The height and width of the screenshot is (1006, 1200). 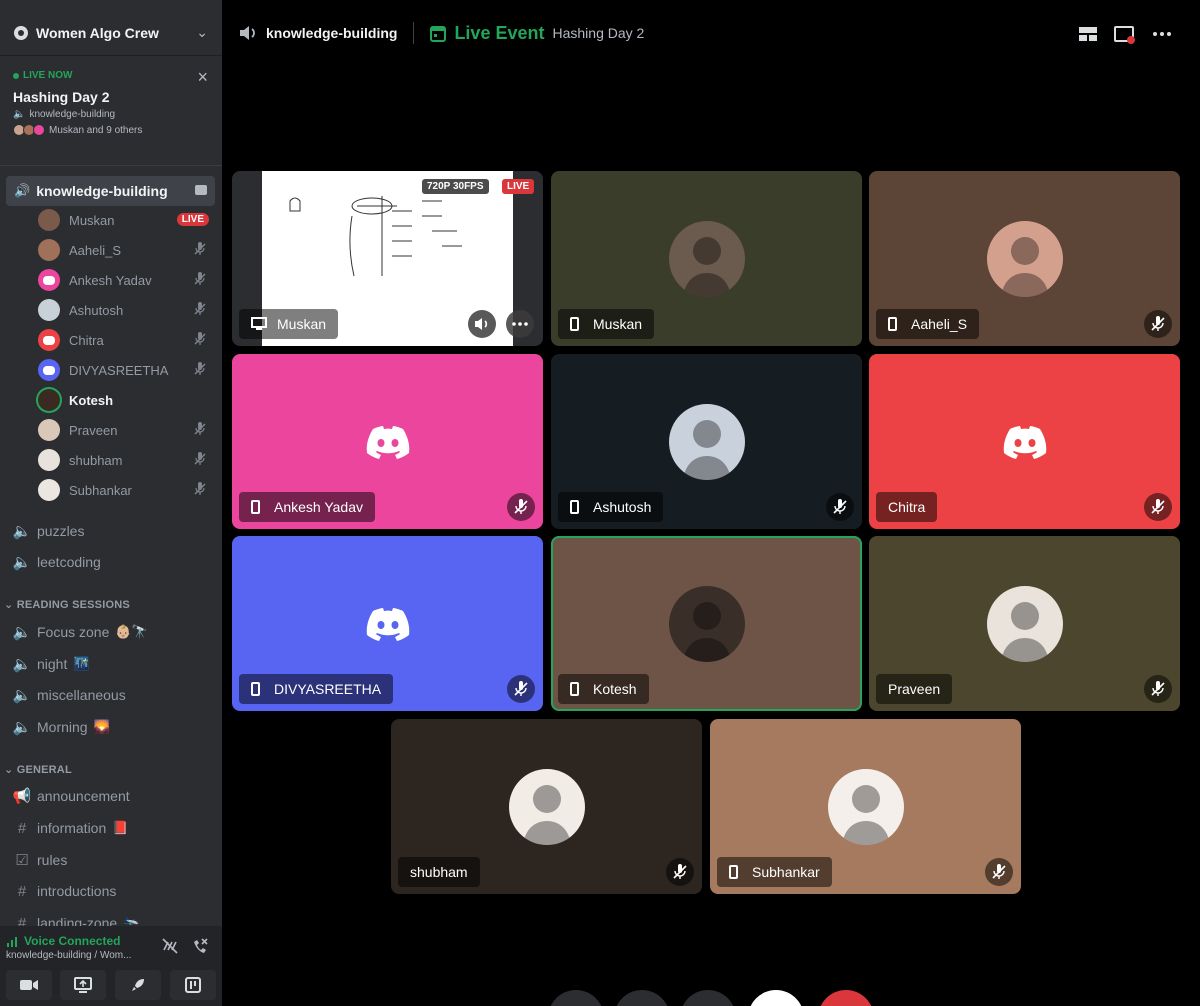 I want to click on screen-share-icon, so click(x=83, y=985).